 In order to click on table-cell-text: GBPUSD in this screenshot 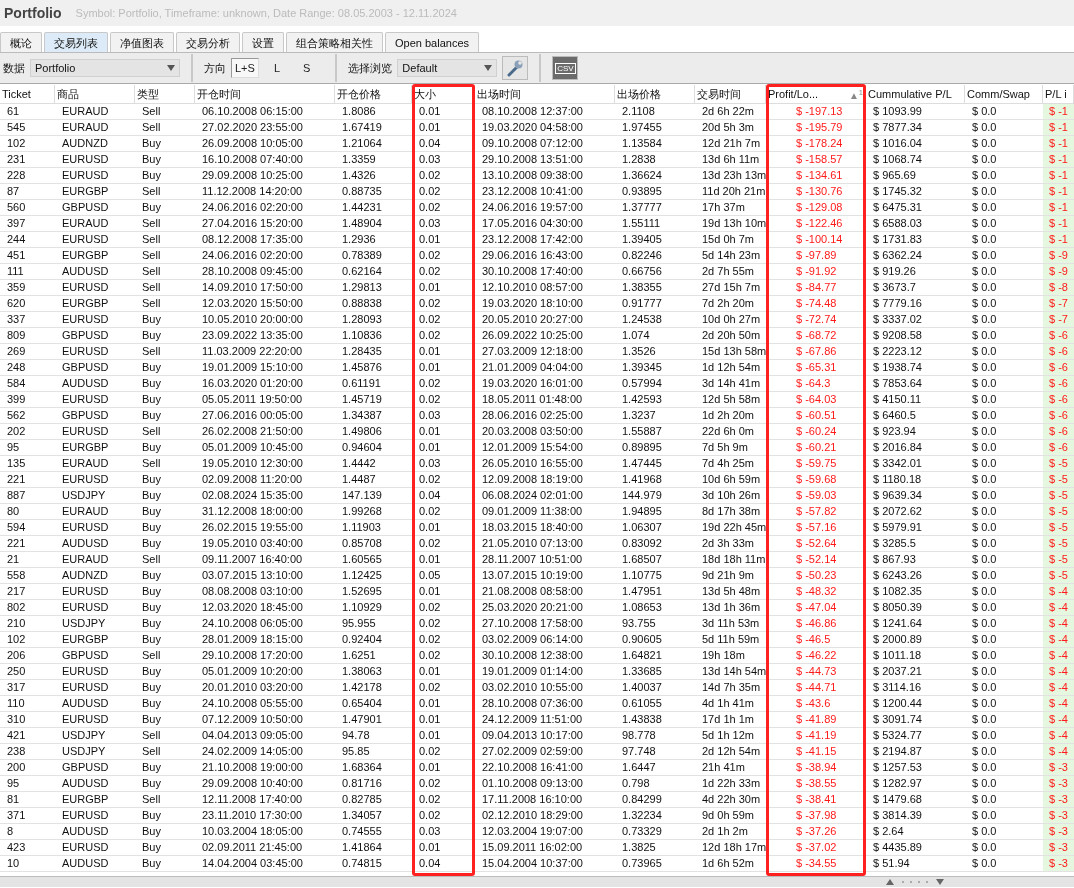, I will do `click(85, 415)`.